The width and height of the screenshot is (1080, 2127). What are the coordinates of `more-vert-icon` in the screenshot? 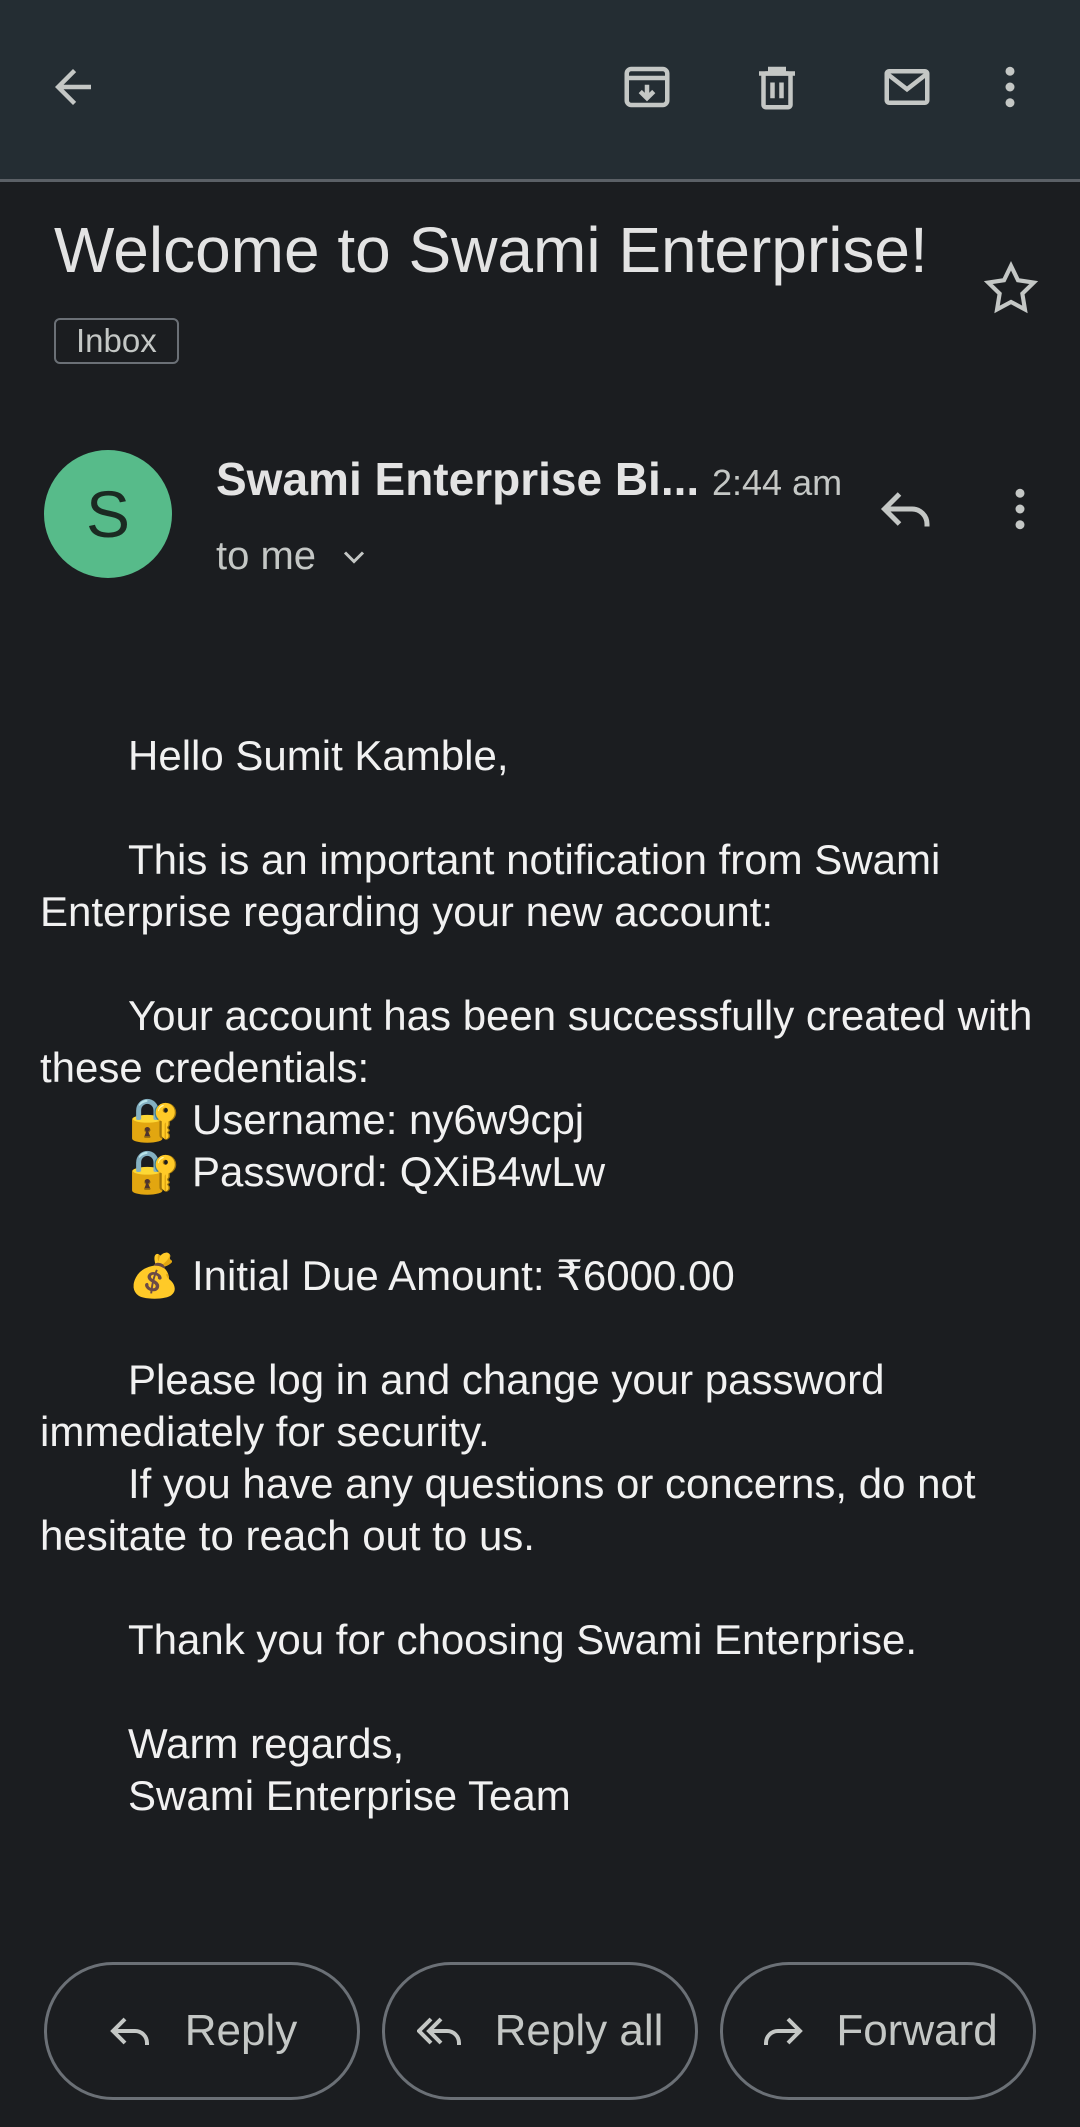 It's located at (1010, 87).